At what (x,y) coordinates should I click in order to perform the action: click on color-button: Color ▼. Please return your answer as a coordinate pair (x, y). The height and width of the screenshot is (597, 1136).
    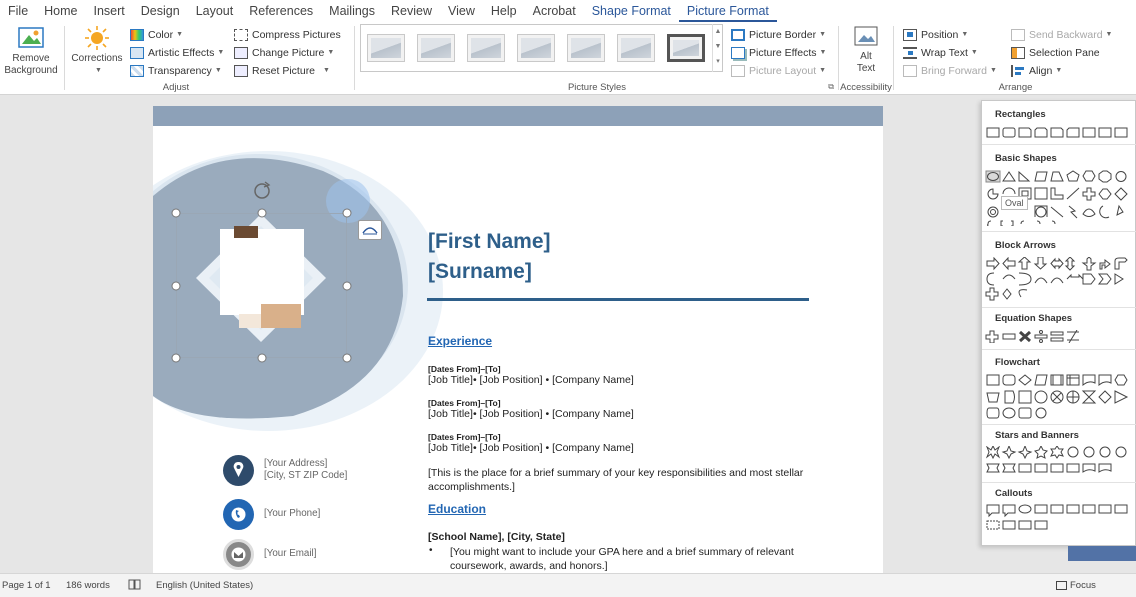
    Looking at the image, I should click on (156, 34).